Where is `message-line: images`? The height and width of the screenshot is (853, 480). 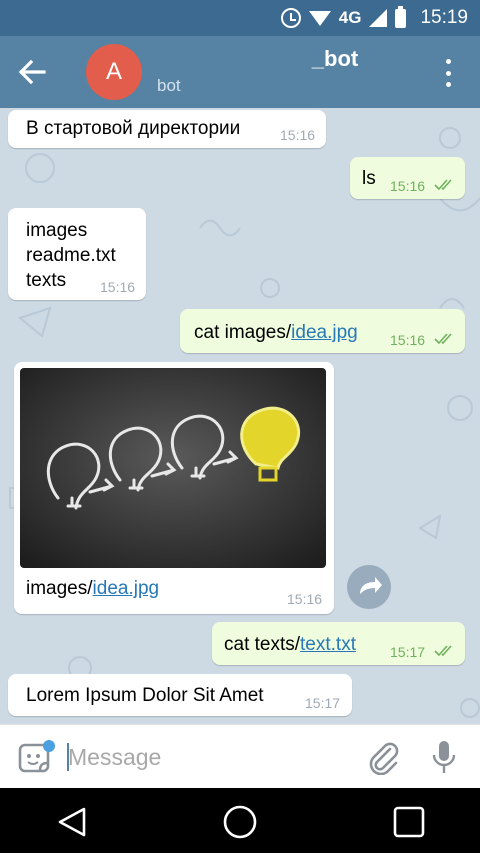 message-line: images is located at coordinates (57, 230).